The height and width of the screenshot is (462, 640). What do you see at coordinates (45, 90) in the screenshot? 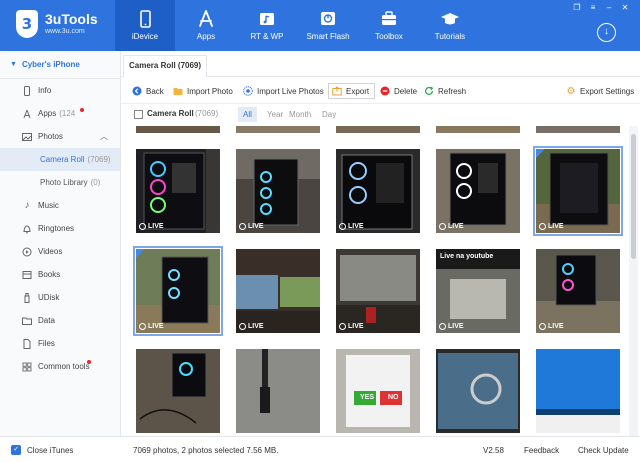
I see `sidebar-item-label: Info` at bounding box center [45, 90].